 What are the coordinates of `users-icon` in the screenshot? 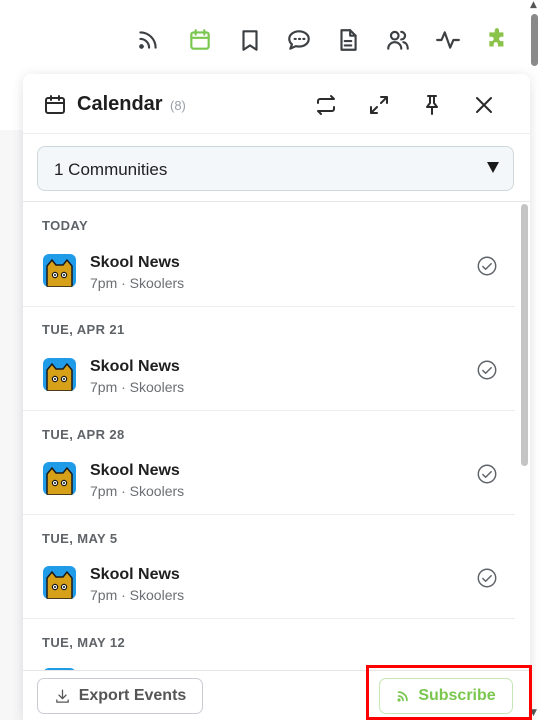 It's located at (398, 40).